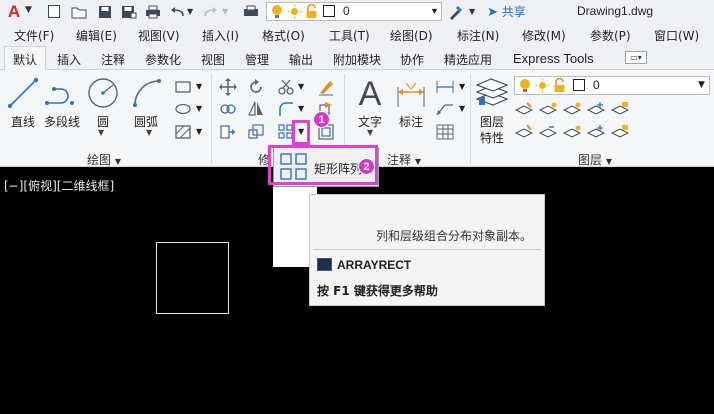  Describe the element at coordinates (349, 35) in the screenshot. I see `menu-tools: 工具(T)` at that location.